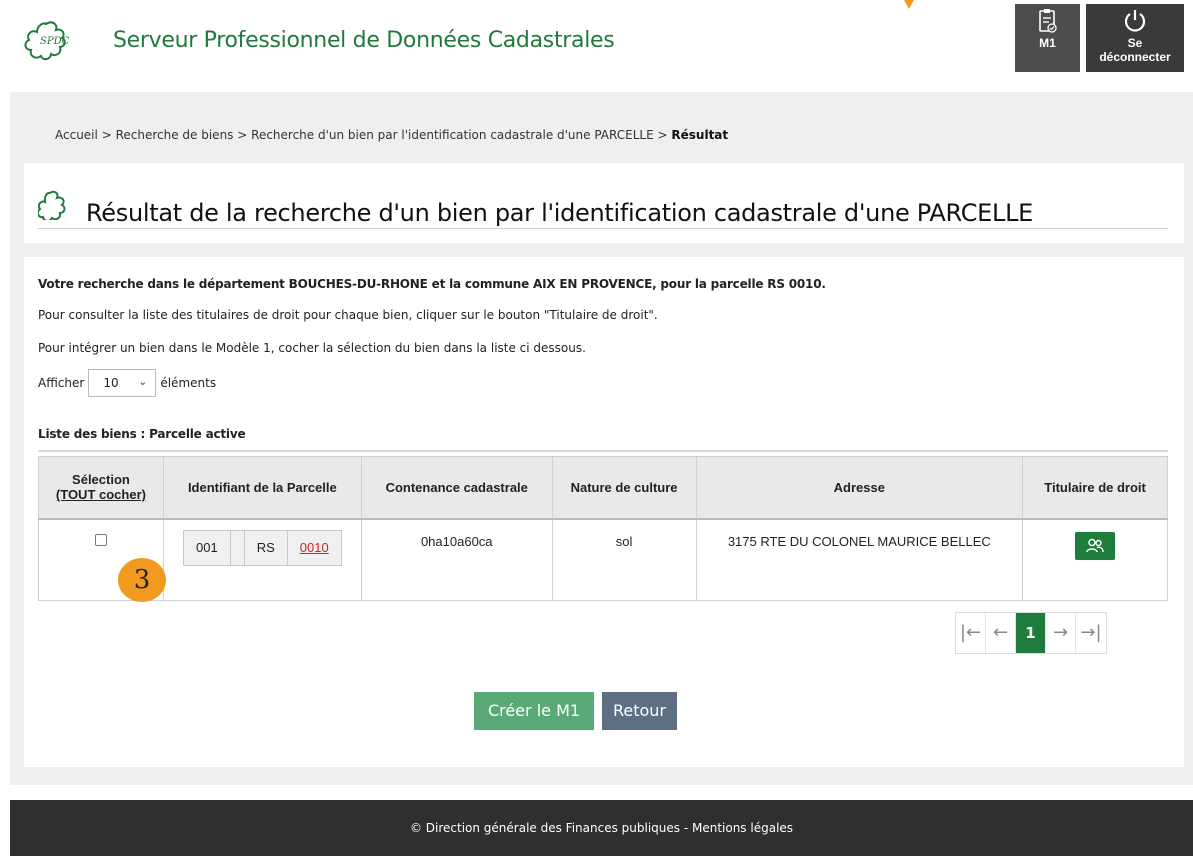  I want to click on parcel-plan-link: 0010, so click(314, 548).